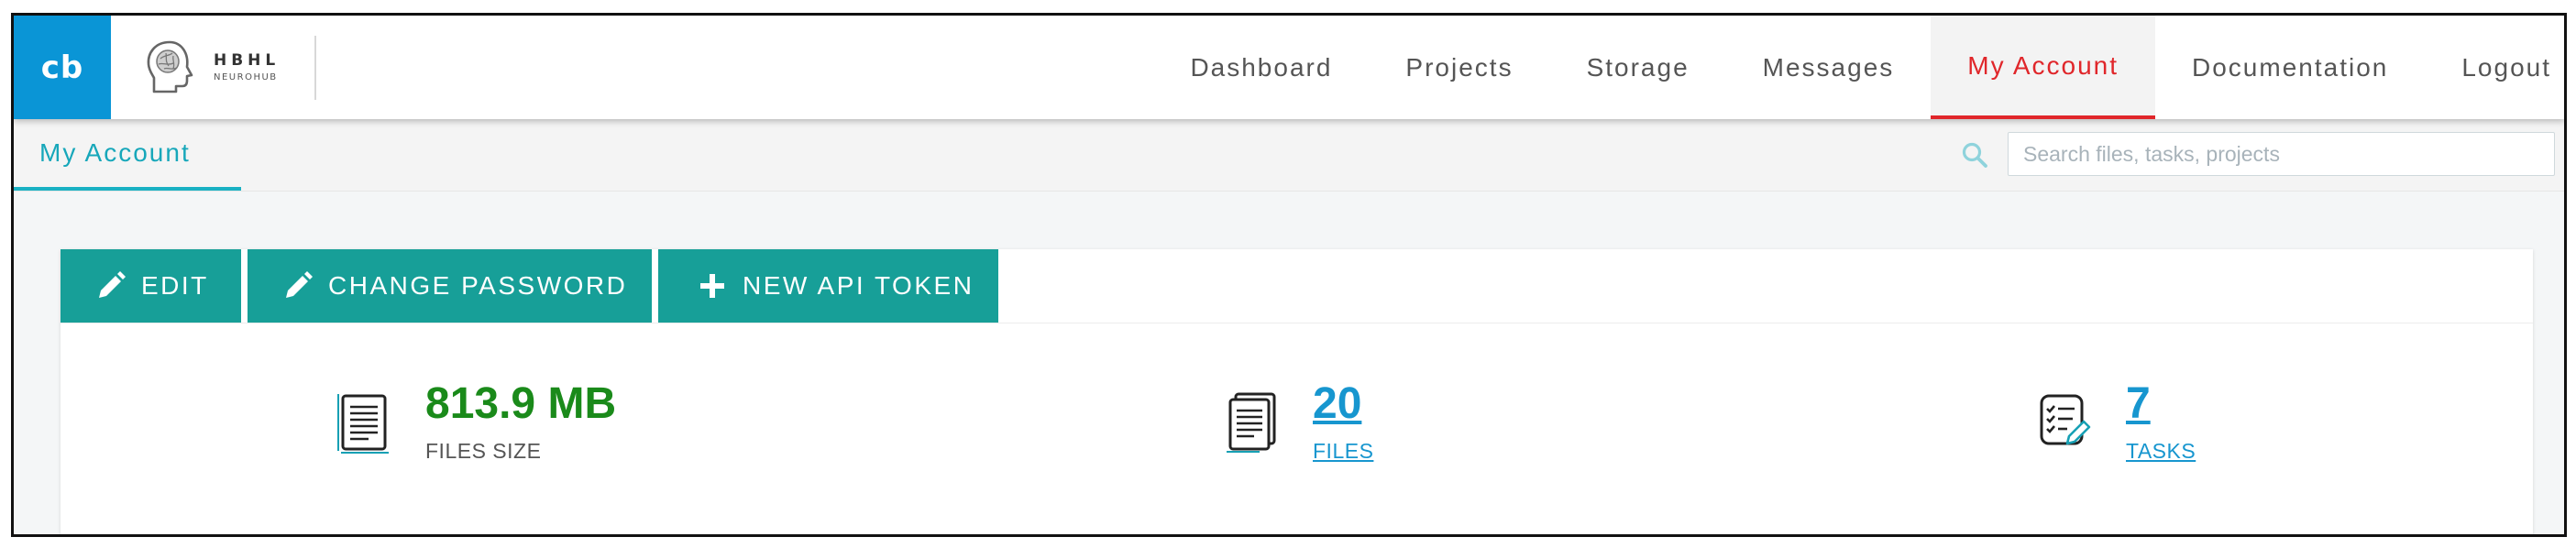 The image size is (2576, 548). I want to click on files-label-link: FILES, so click(1343, 451).